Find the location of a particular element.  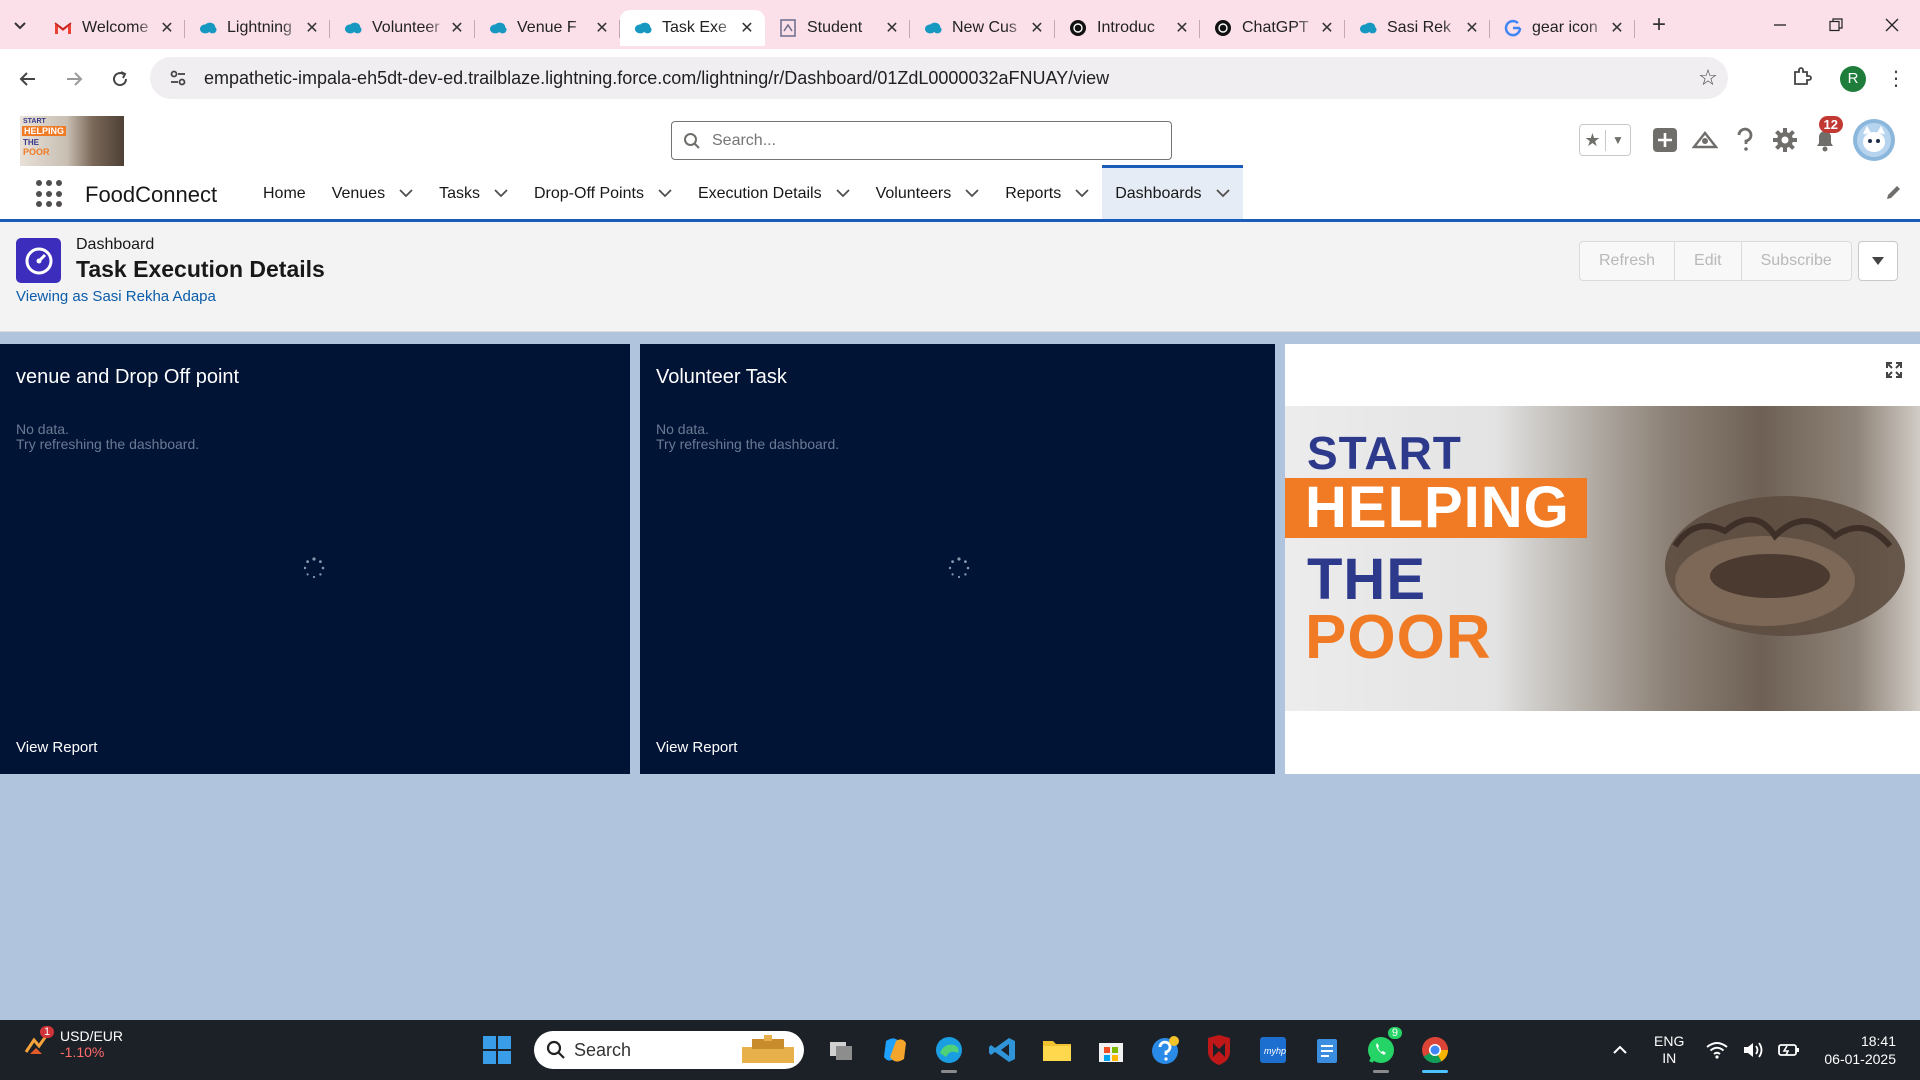

edge-button is located at coordinates (949, 1050).